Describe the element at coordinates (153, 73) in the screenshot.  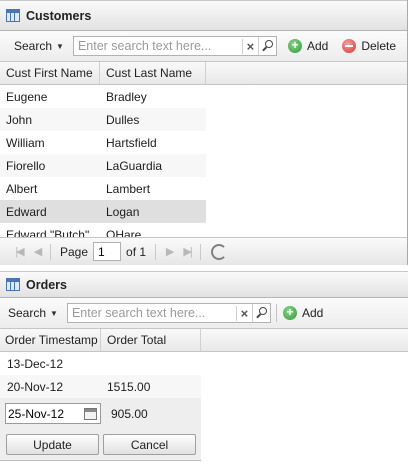
I see `column-header-last-name: Cust Last Name` at that location.